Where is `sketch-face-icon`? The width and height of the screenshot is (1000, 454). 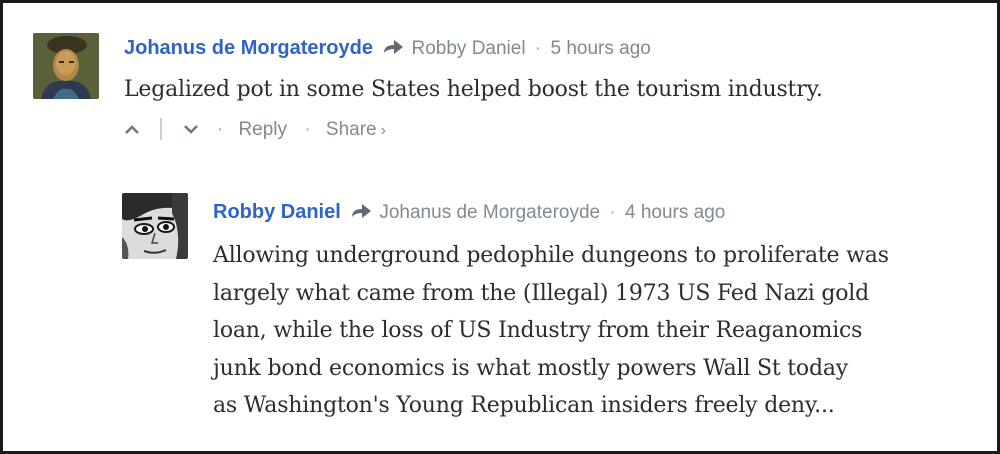 sketch-face-icon is located at coordinates (155, 226).